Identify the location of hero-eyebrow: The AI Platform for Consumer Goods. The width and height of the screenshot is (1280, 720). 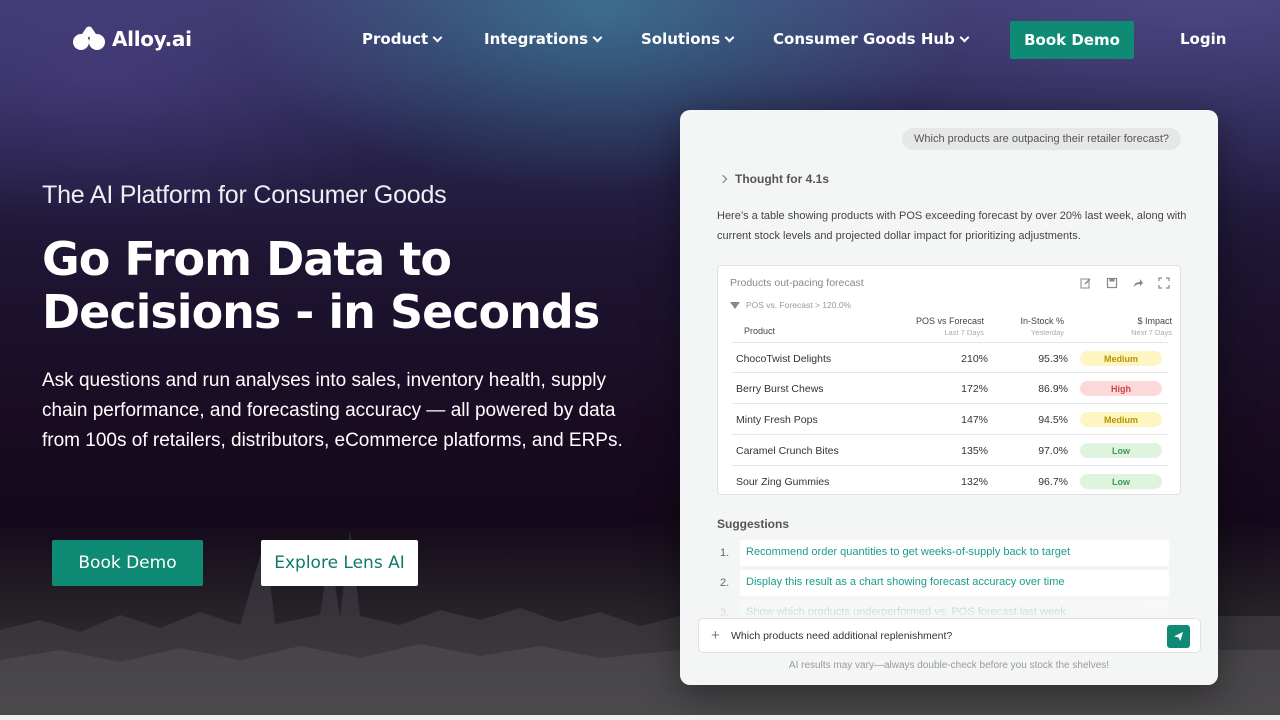
(244, 195).